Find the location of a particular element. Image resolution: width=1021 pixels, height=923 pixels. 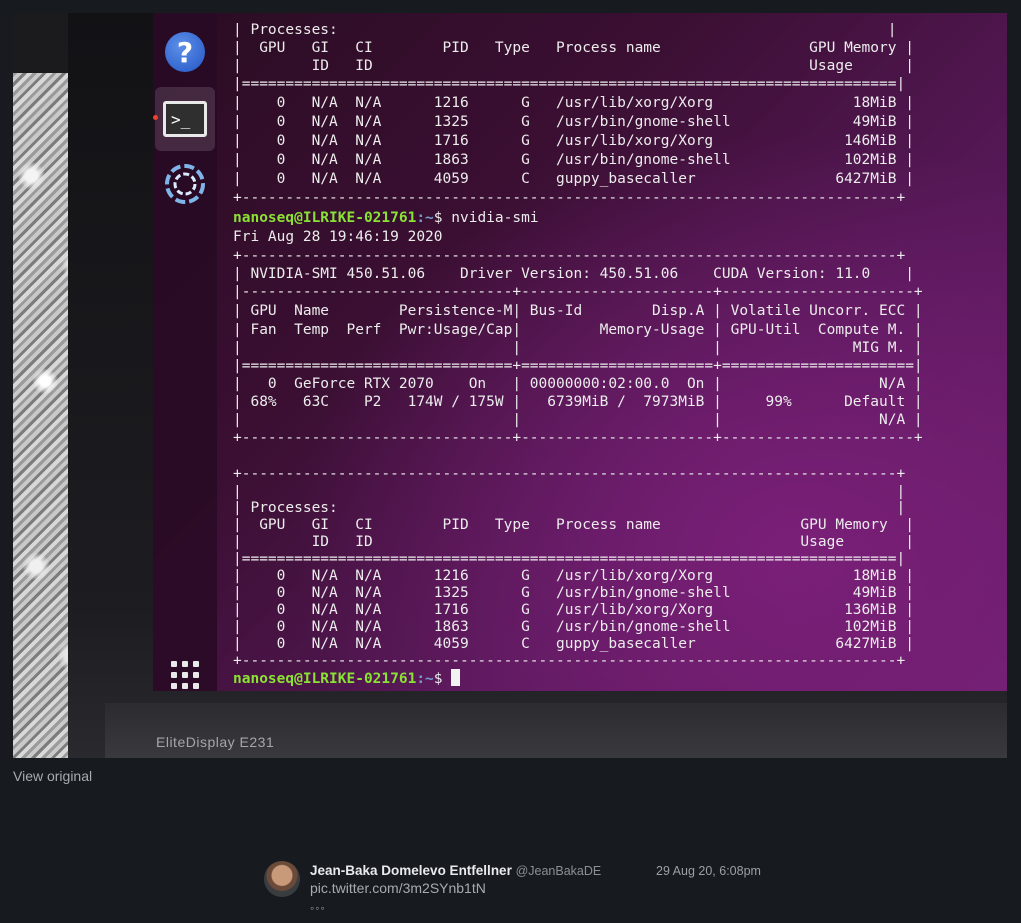

author-handle: @JeanBakaDE is located at coordinates (558, 871).